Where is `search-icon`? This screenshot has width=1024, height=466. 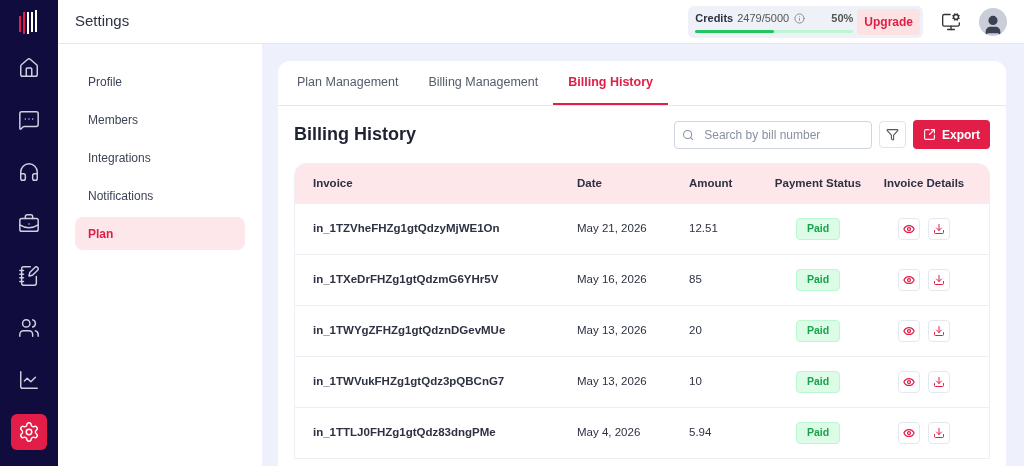 search-icon is located at coordinates (688, 134).